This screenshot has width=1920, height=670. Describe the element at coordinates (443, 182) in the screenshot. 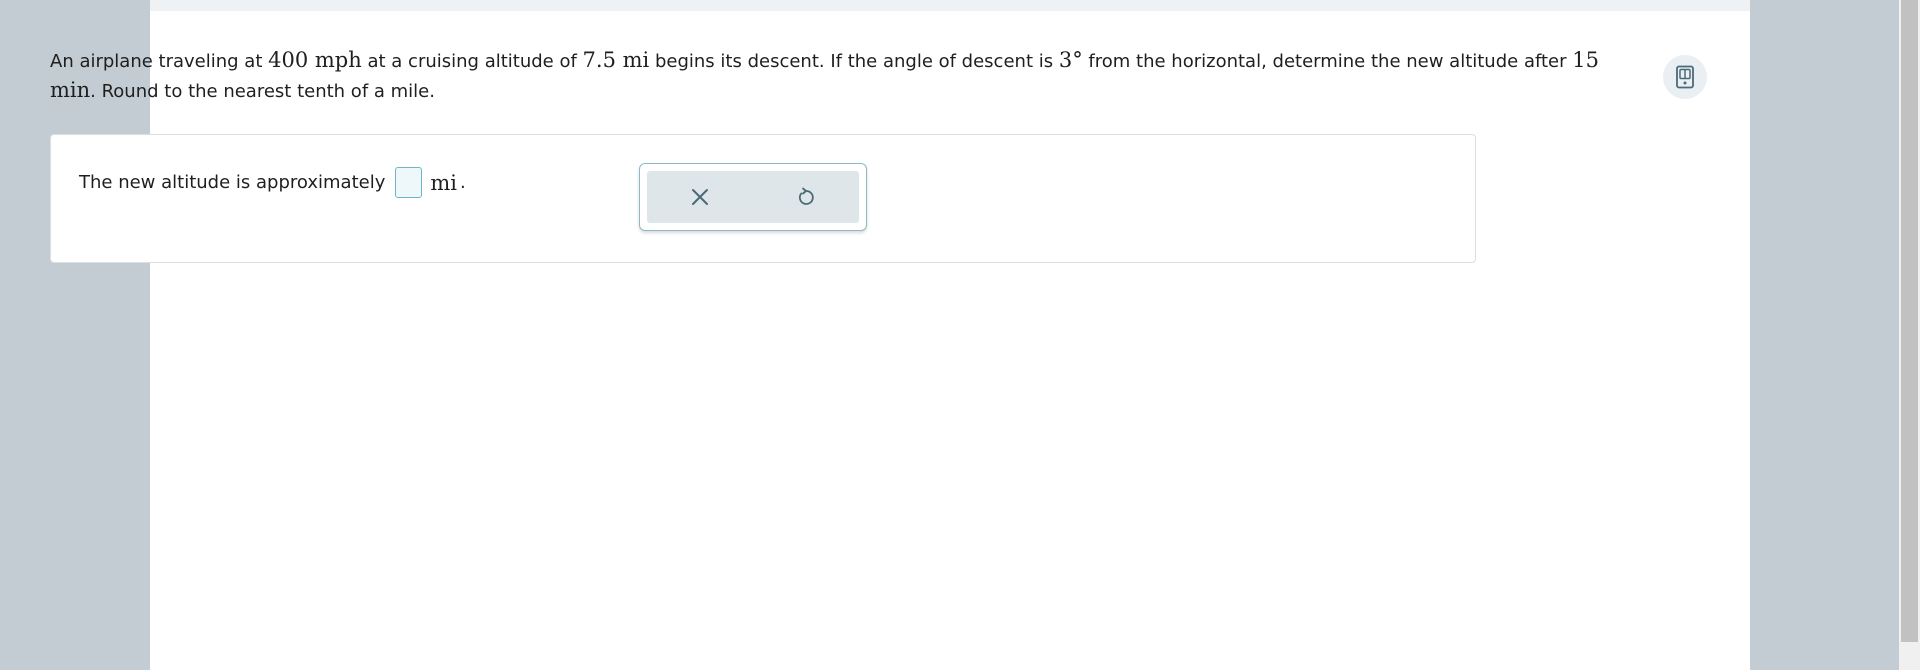

I see `answer-unit: mi` at that location.